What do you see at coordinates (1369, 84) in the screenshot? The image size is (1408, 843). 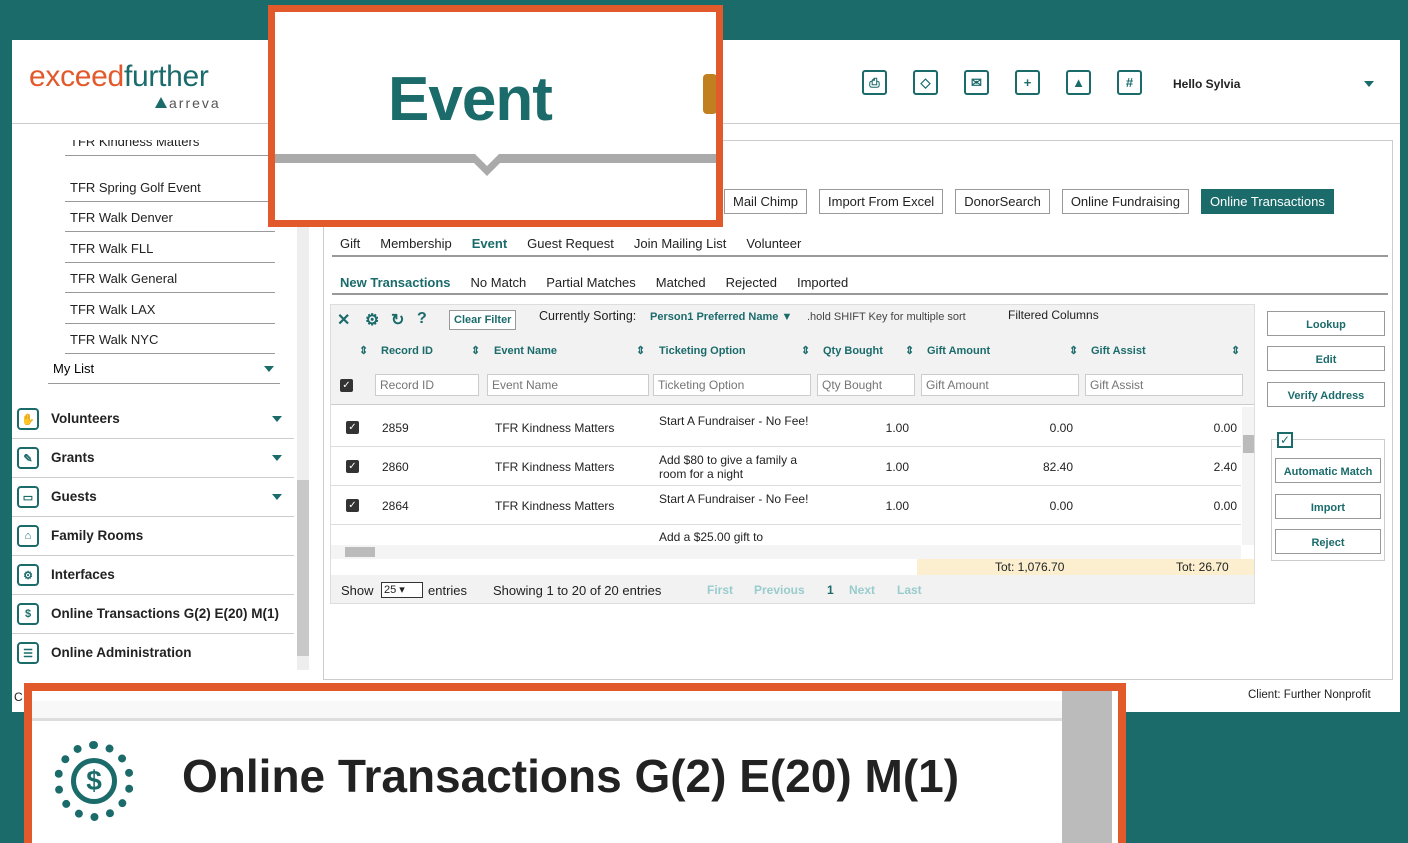 I see `user-menu-caret-icon` at bounding box center [1369, 84].